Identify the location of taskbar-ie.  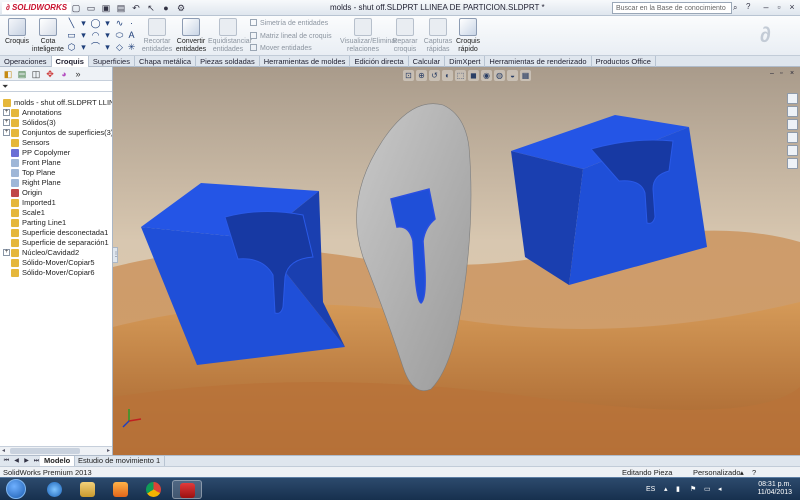
(55, 489).